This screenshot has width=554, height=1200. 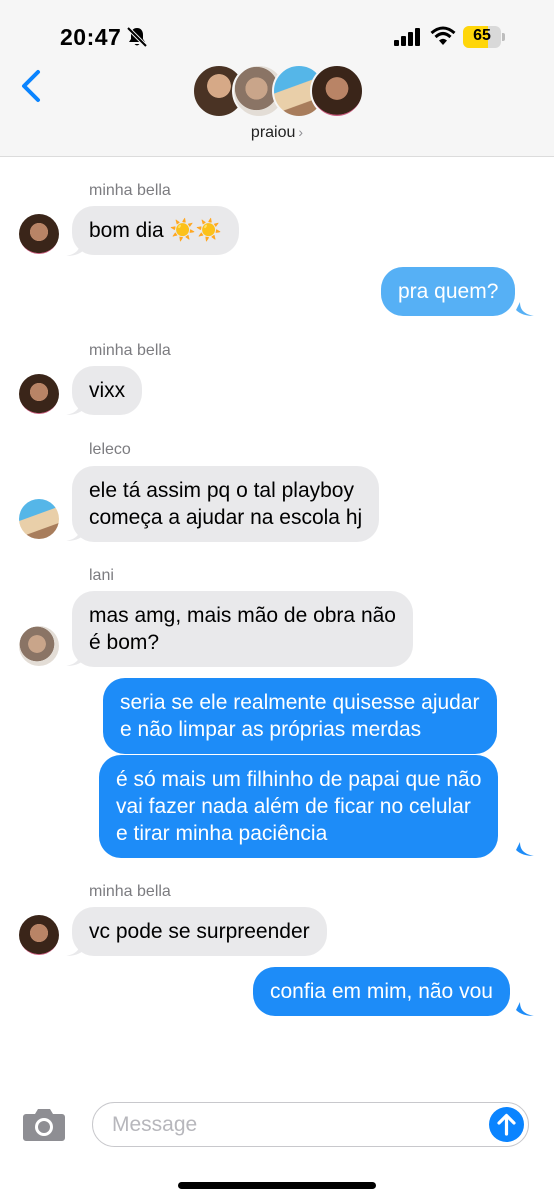 I want to click on message-line: ele tá assim pq o tal playboy, so click(x=221, y=490).